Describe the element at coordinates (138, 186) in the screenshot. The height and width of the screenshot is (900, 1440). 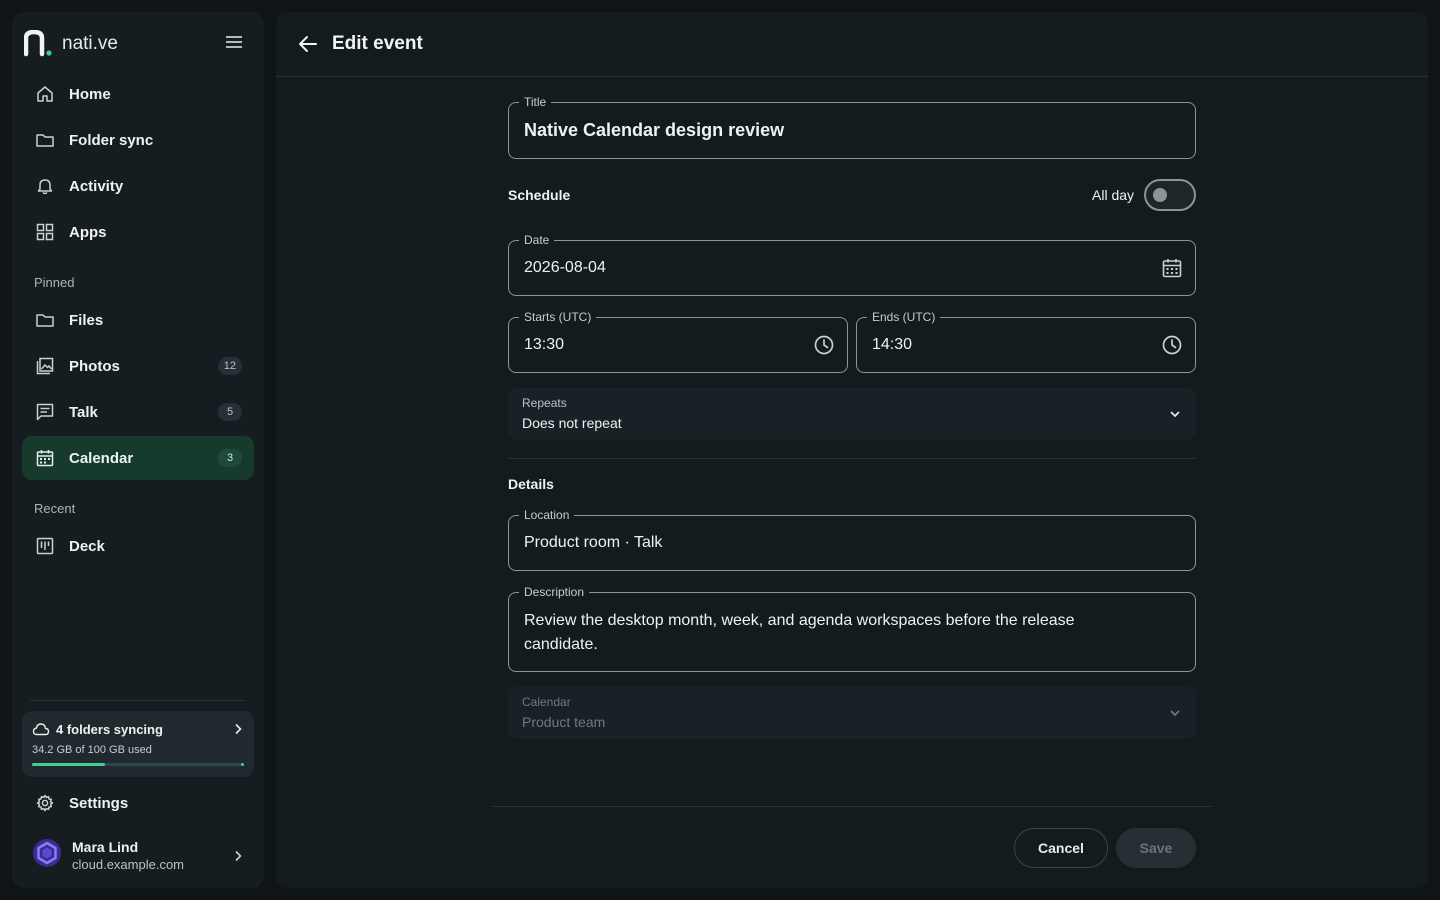
I see `nav-activity: Activity` at that location.